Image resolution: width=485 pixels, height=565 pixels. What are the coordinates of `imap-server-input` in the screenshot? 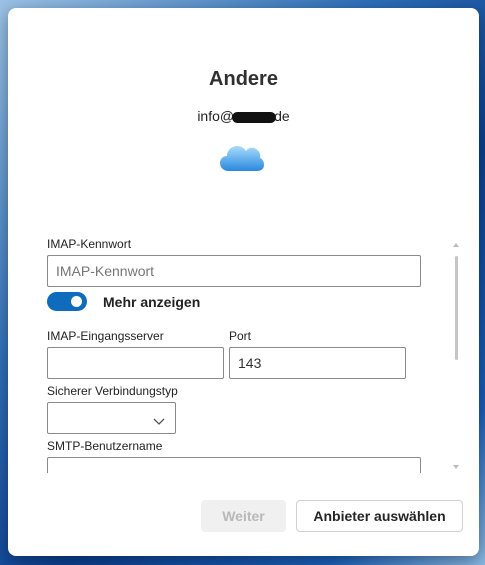 It's located at (135, 363).